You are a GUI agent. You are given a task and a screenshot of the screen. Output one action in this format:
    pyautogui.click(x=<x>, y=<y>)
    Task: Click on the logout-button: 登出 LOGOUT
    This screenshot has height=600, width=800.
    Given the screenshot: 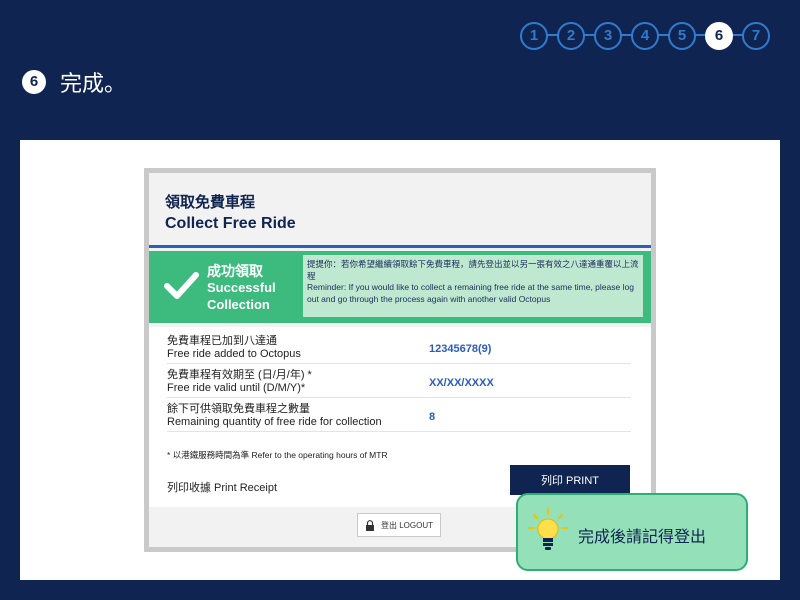 What is the action you would take?
    pyautogui.click(x=399, y=525)
    